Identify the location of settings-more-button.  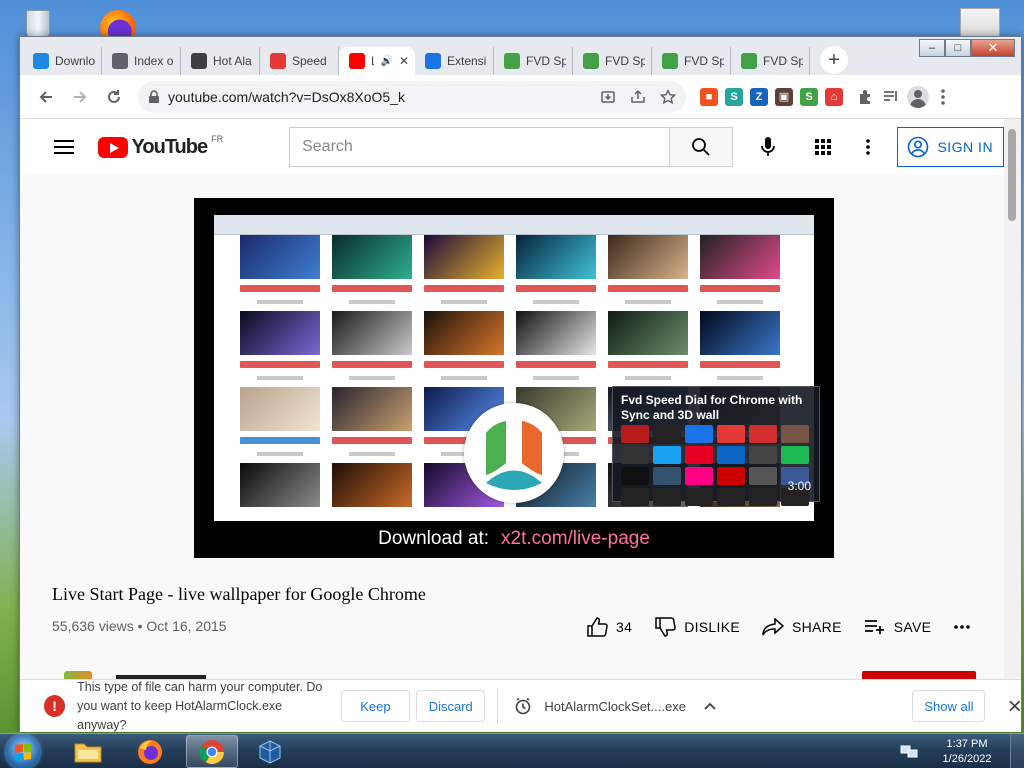
(867, 147).